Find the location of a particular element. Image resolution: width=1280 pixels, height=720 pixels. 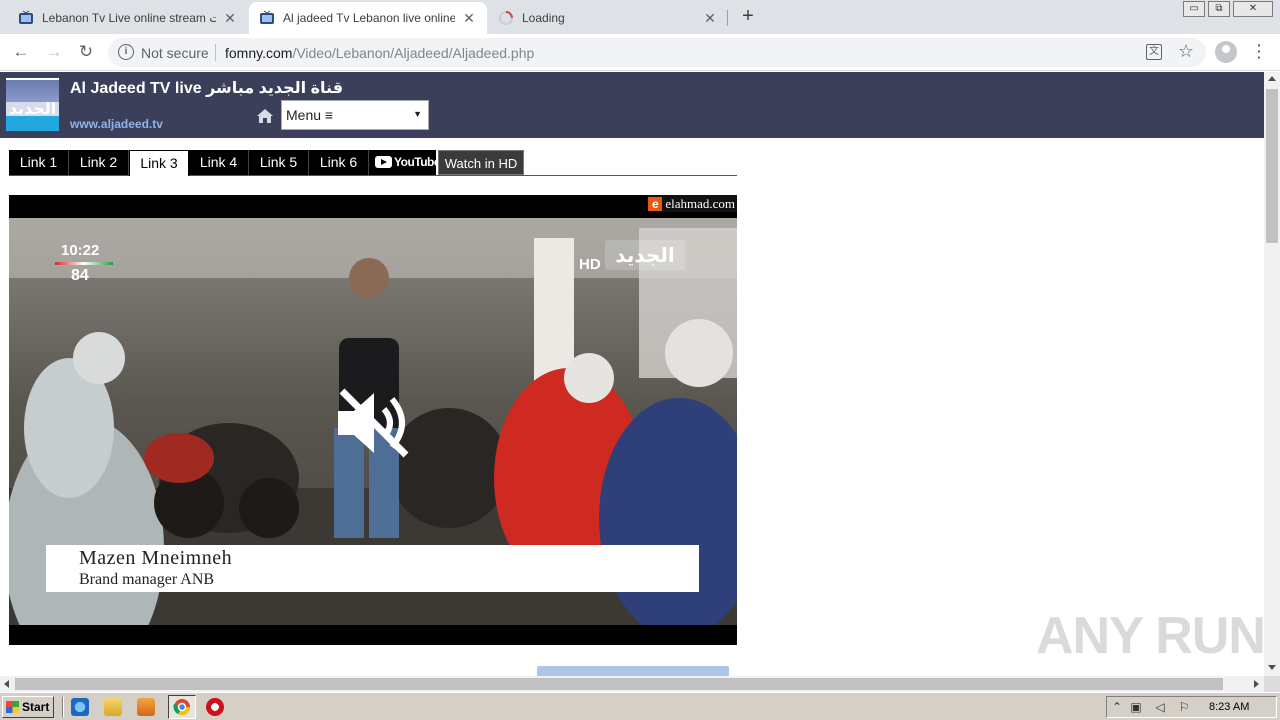

tv-clock: 10:22 is located at coordinates (84, 253).